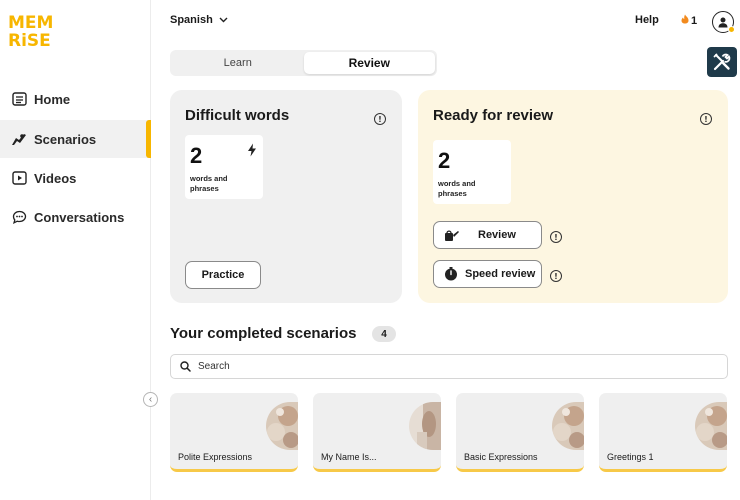 The image size is (740, 500). I want to click on memrise-logo: MEM RiSE, so click(30, 34).